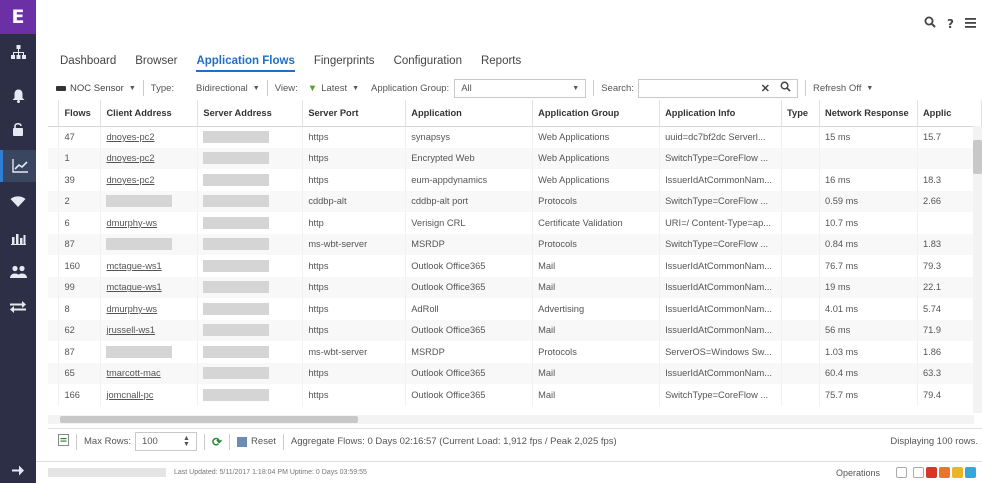 The image size is (982, 484). What do you see at coordinates (18, 96) in the screenshot?
I see `bell-icon` at bounding box center [18, 96].